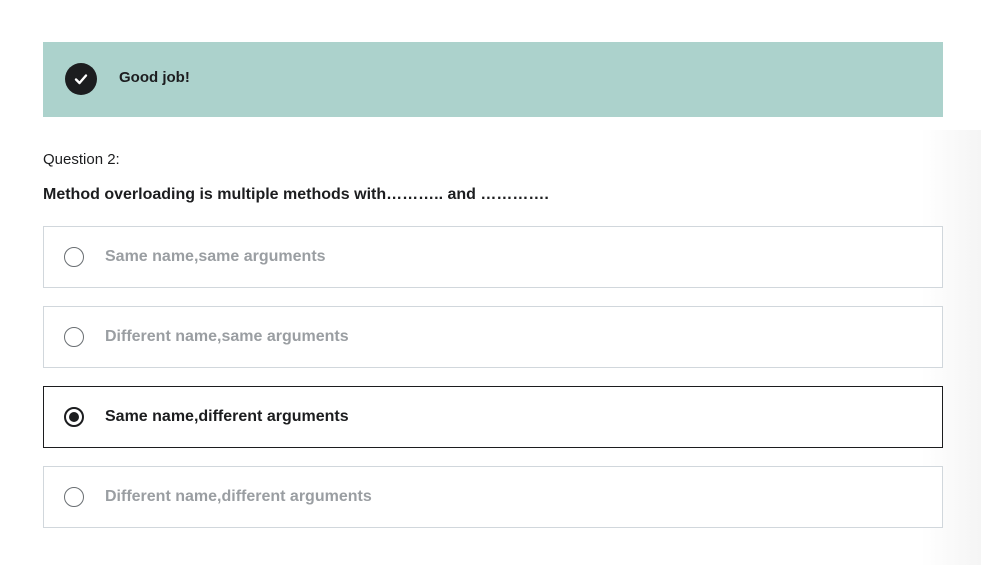  What do you see at coordinates (493, 257) in the screenshot?
I see `answer-option-1: Same name,same arguments` at bounding box center [493, 257].